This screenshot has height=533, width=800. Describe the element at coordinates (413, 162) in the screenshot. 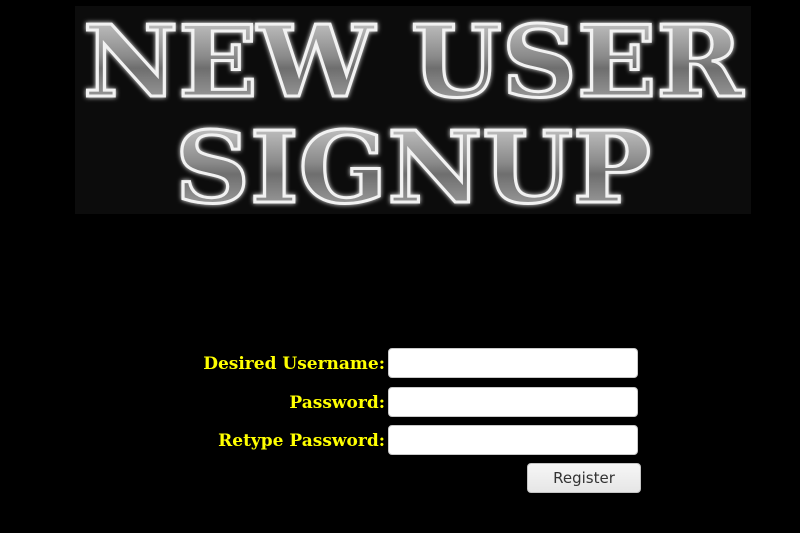

I see `banner-title-line2: SIGNUP` at that location.